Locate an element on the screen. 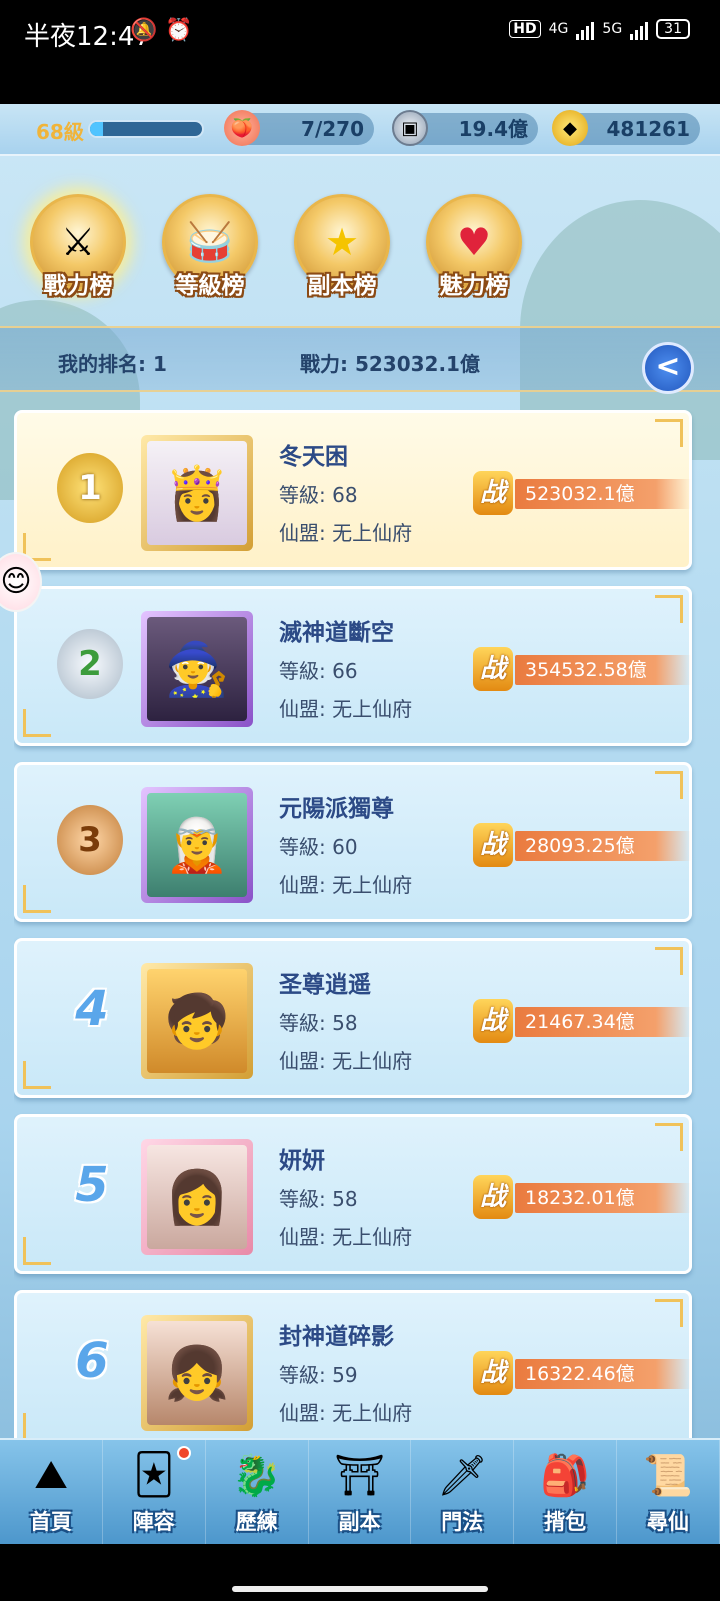  avatar: 👩 is located at coordinates (197, 1197).